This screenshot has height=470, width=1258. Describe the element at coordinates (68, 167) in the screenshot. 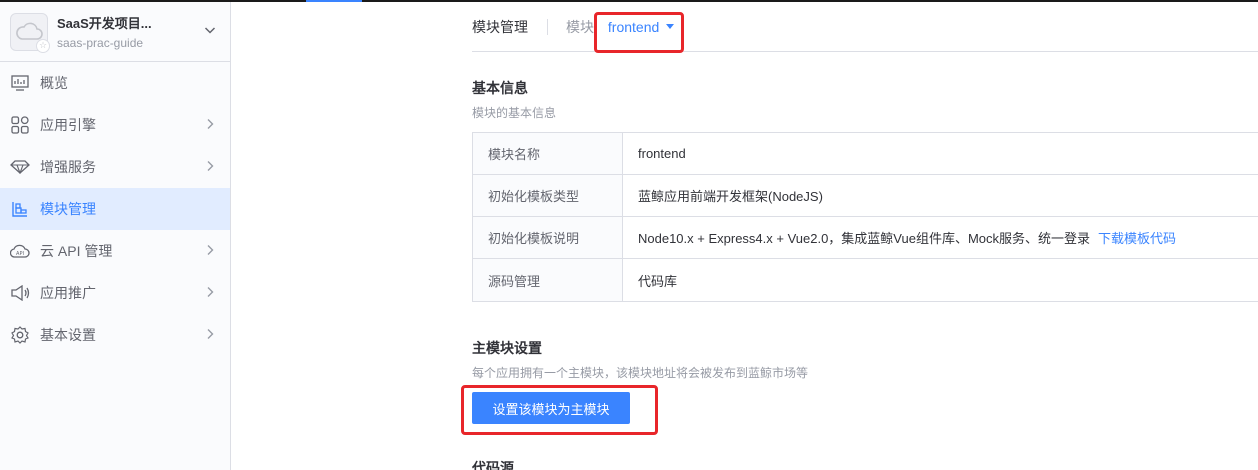

I see `sidebar-item-label: 增强服务` at that location.